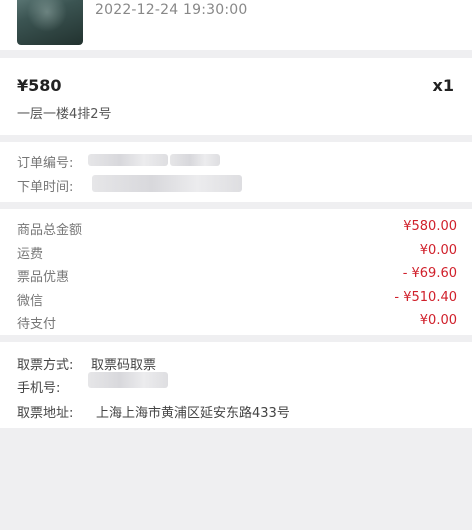  Describe the element at coordinates (37, 324) in the screenshot. I see `amount-label: 待支付` at that location.